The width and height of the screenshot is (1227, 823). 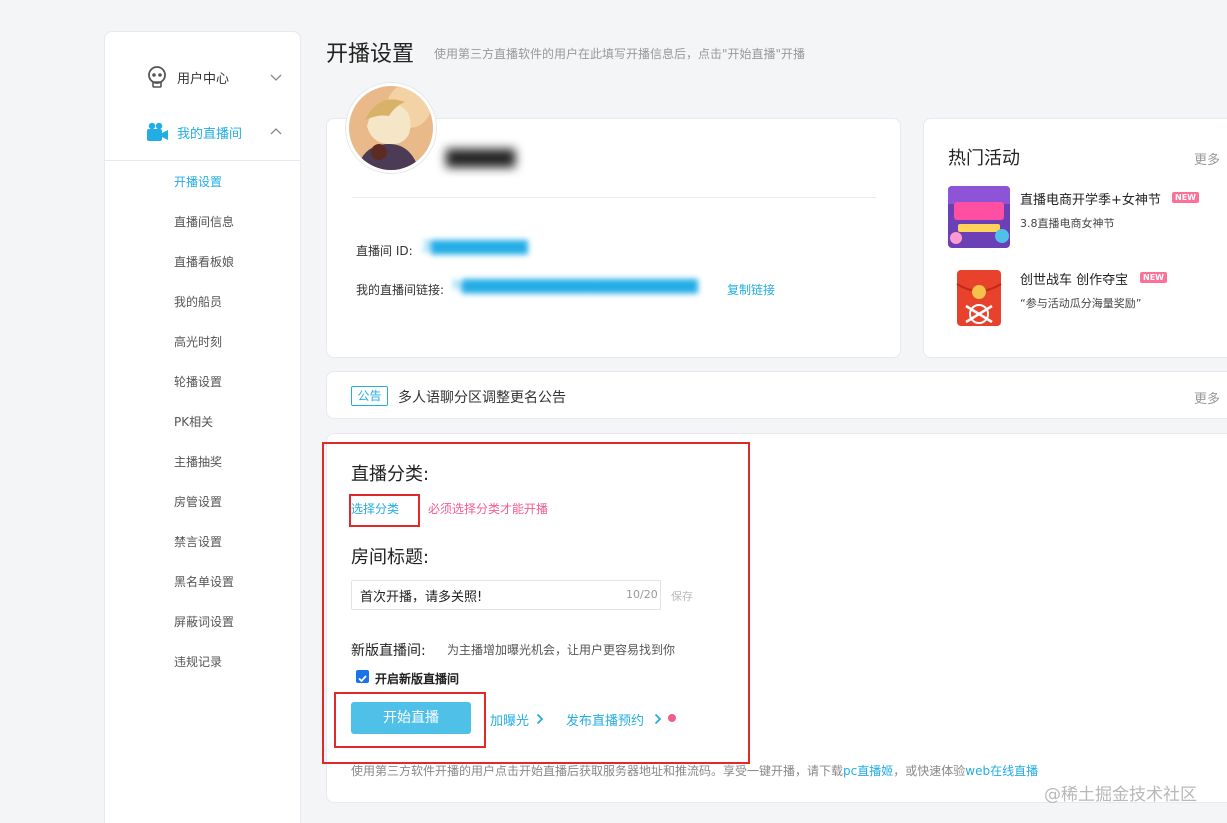 What do you see at coordinates (204, 621) in the screenshot?
I see `sidebar-item-blocked-words: 屏蔽词设置` at bounding box center [204, 621].